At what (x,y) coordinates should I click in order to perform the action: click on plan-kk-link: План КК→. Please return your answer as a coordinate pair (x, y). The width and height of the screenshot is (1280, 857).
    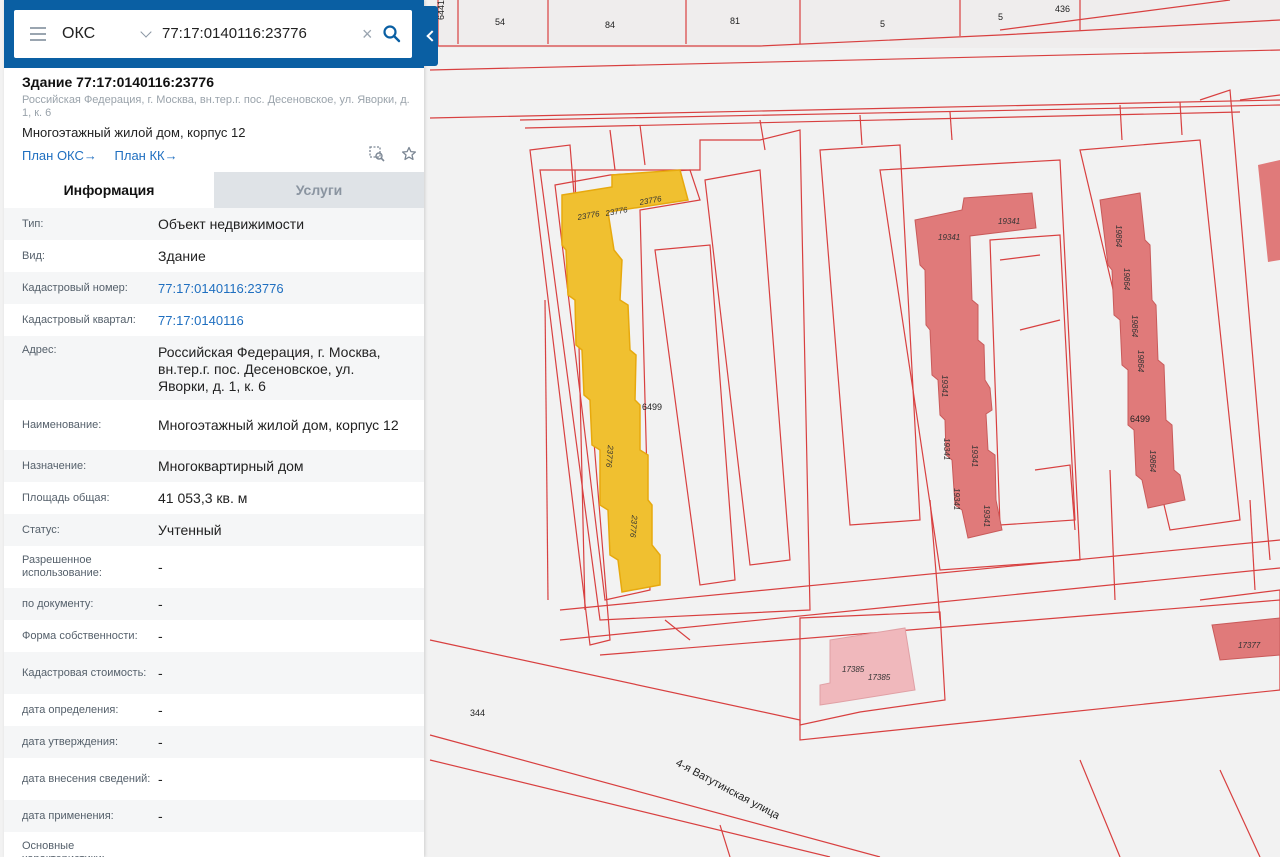
    Looking at the image, I should click on (146, 155).